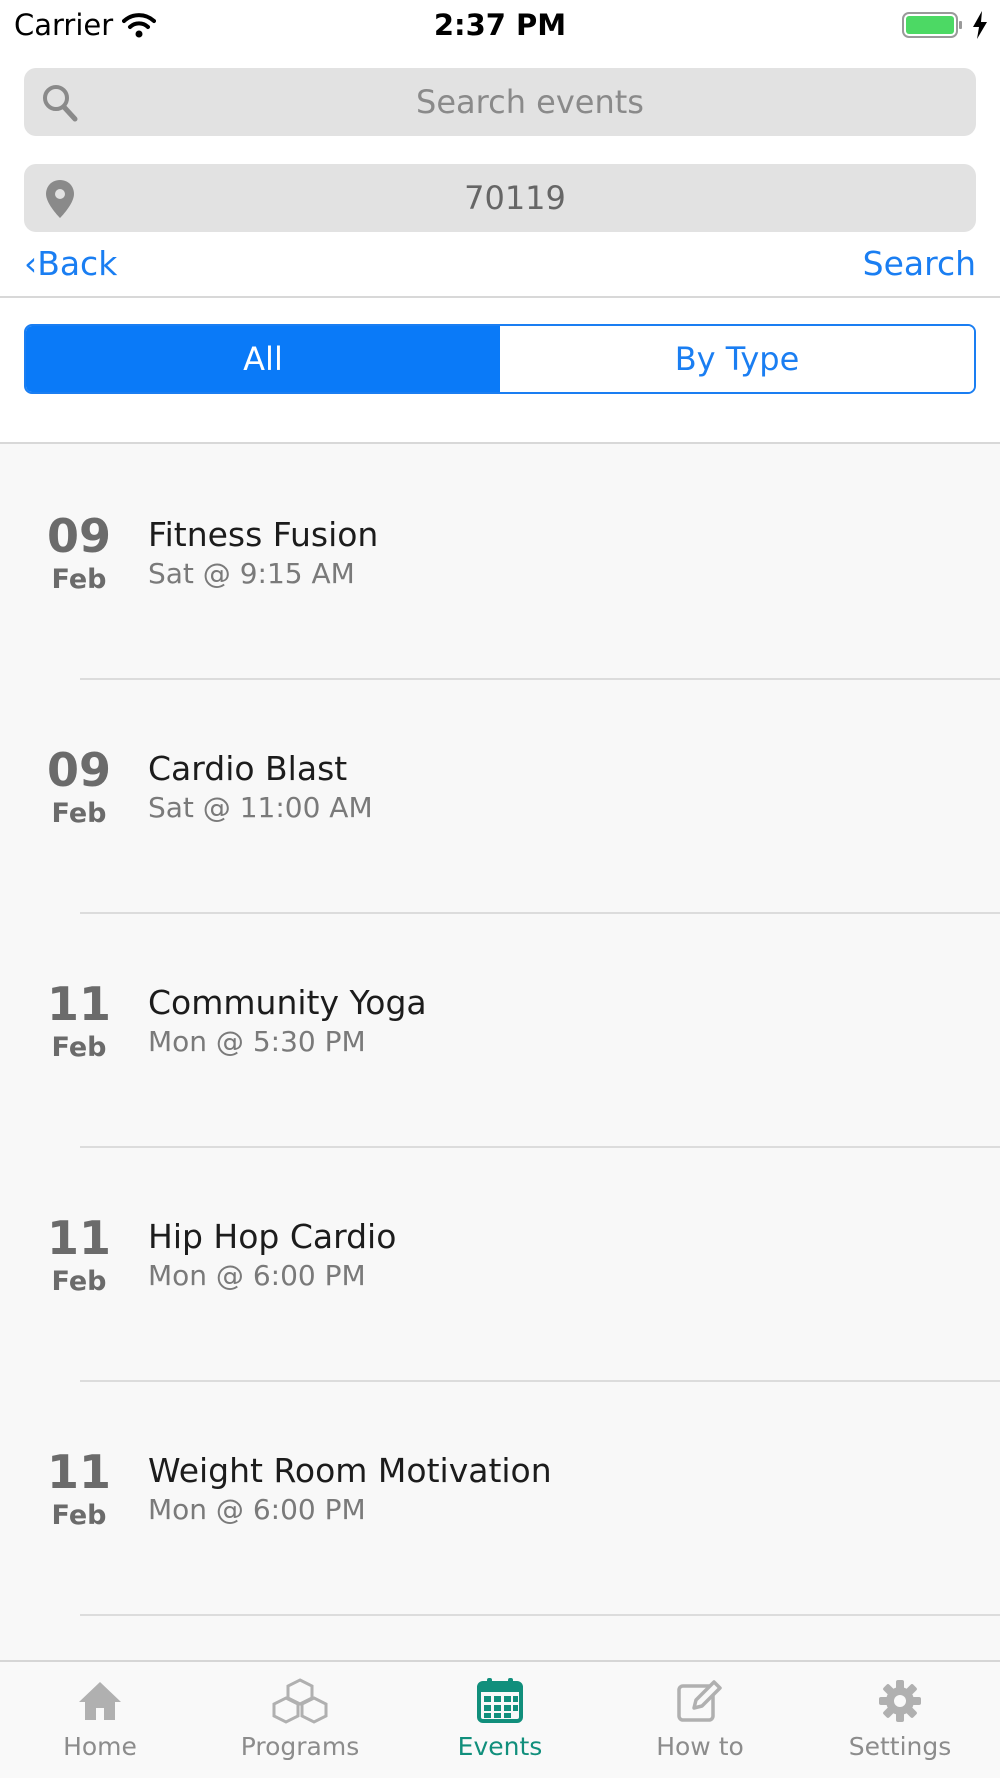 The width and height of the screenshot is (1000, 1778). I want to click on search-button: Search, so click(919, 263).